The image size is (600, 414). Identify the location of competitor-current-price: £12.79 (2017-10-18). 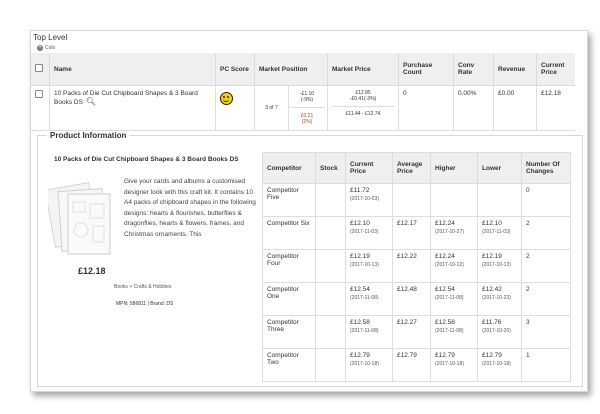
(369, 365).